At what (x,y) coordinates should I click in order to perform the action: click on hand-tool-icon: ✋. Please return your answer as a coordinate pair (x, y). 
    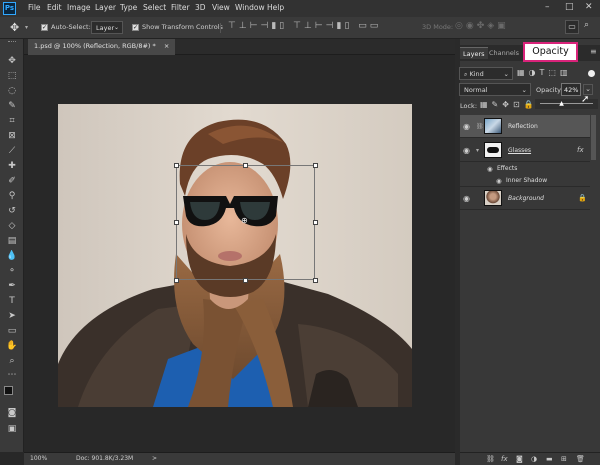
    Looking at the image, I should click on (12, 346).